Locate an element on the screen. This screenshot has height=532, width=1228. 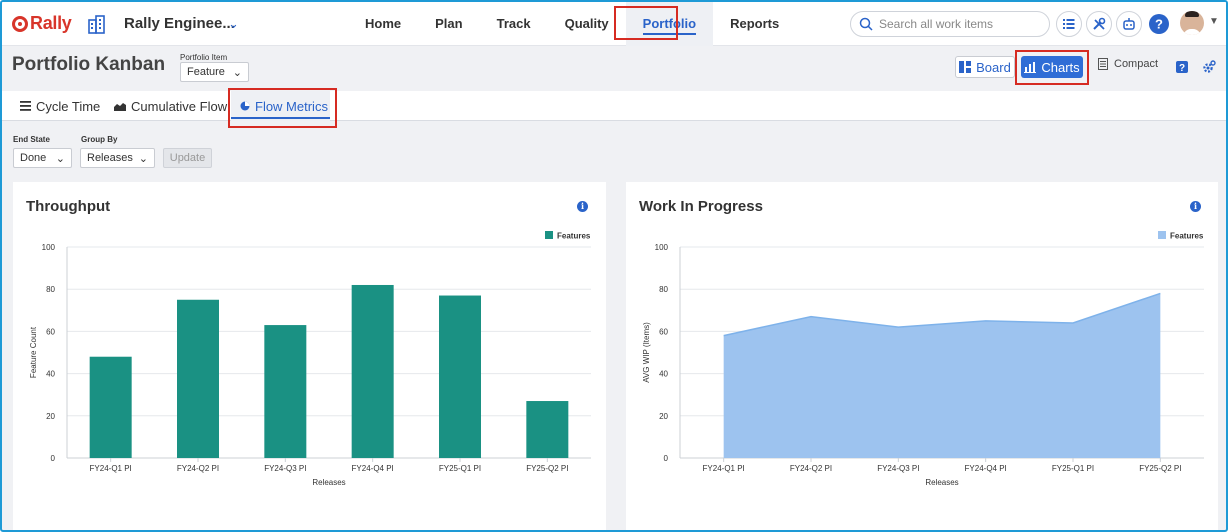
help-button: ? is located at coordinates (1159, 24).